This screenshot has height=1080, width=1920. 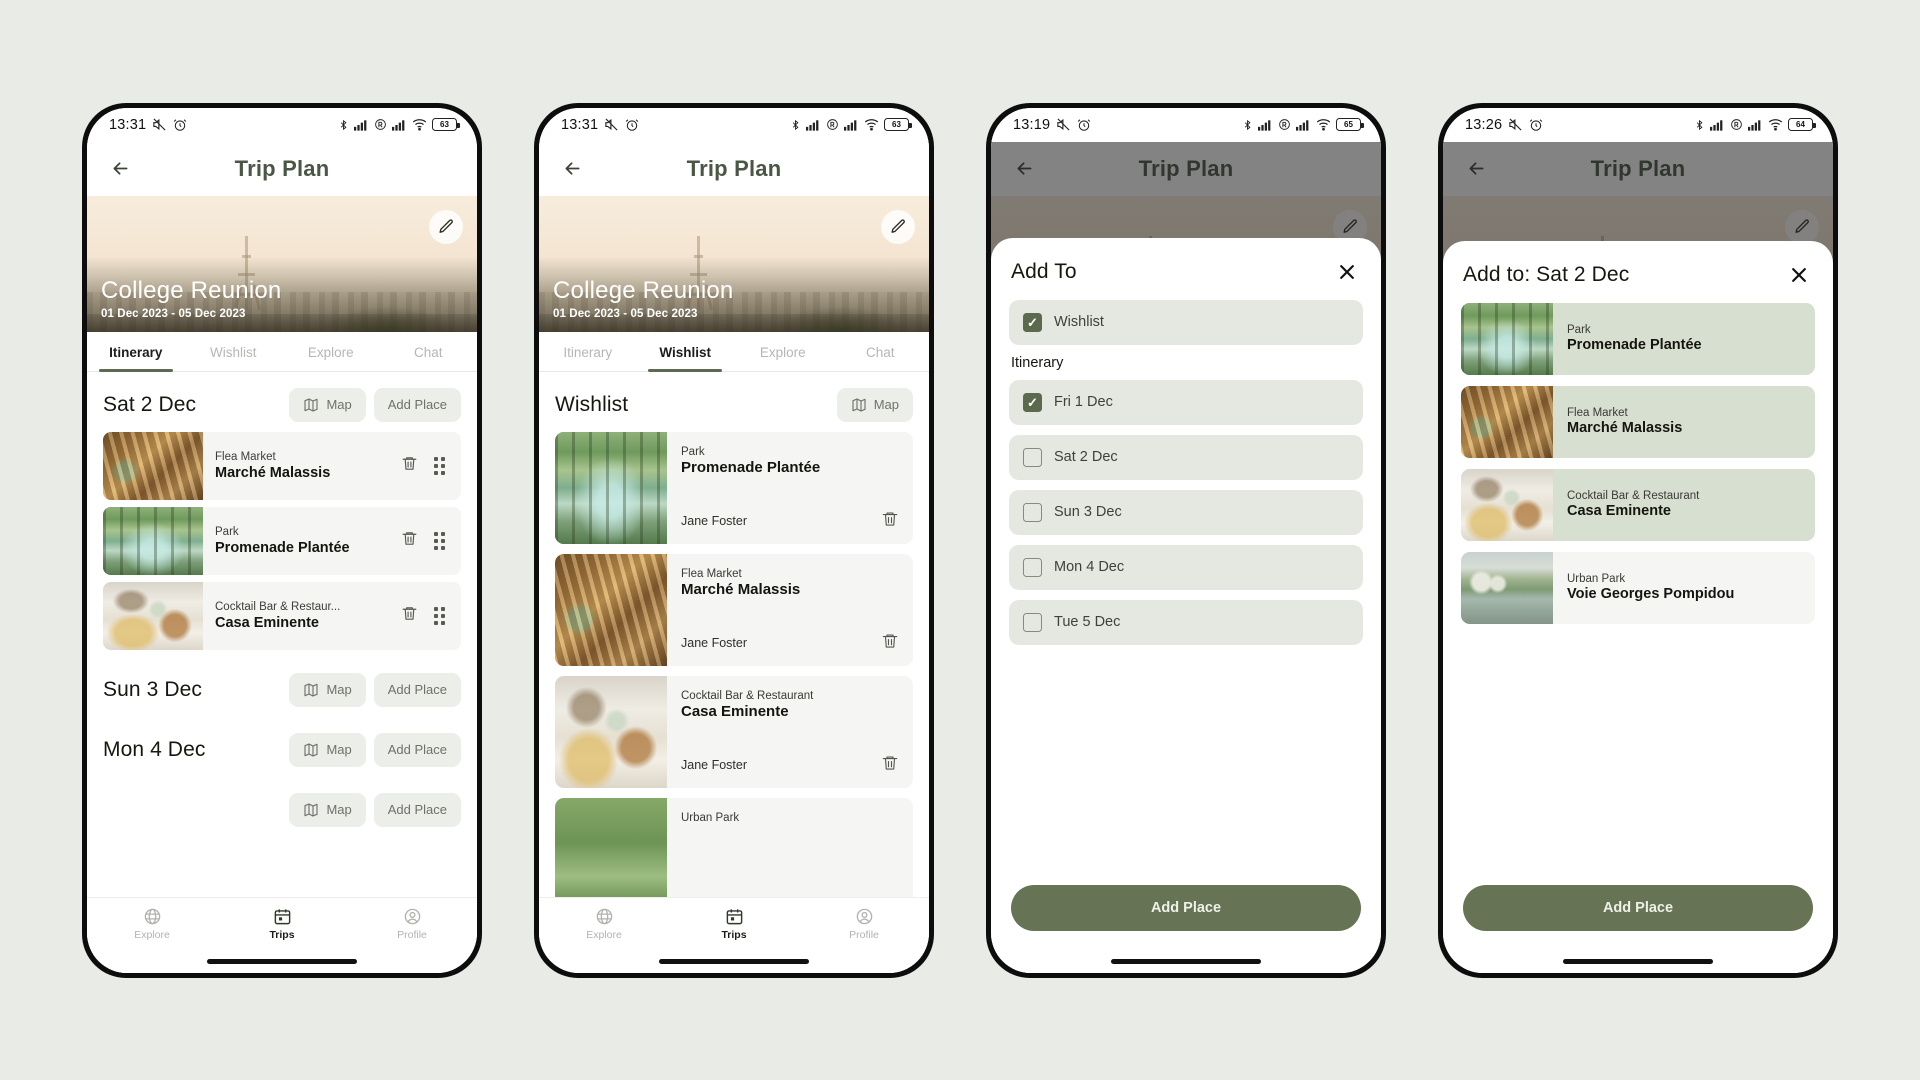 I want to click on option-wishlist: Wishlist, so click(x=1186, y=322).